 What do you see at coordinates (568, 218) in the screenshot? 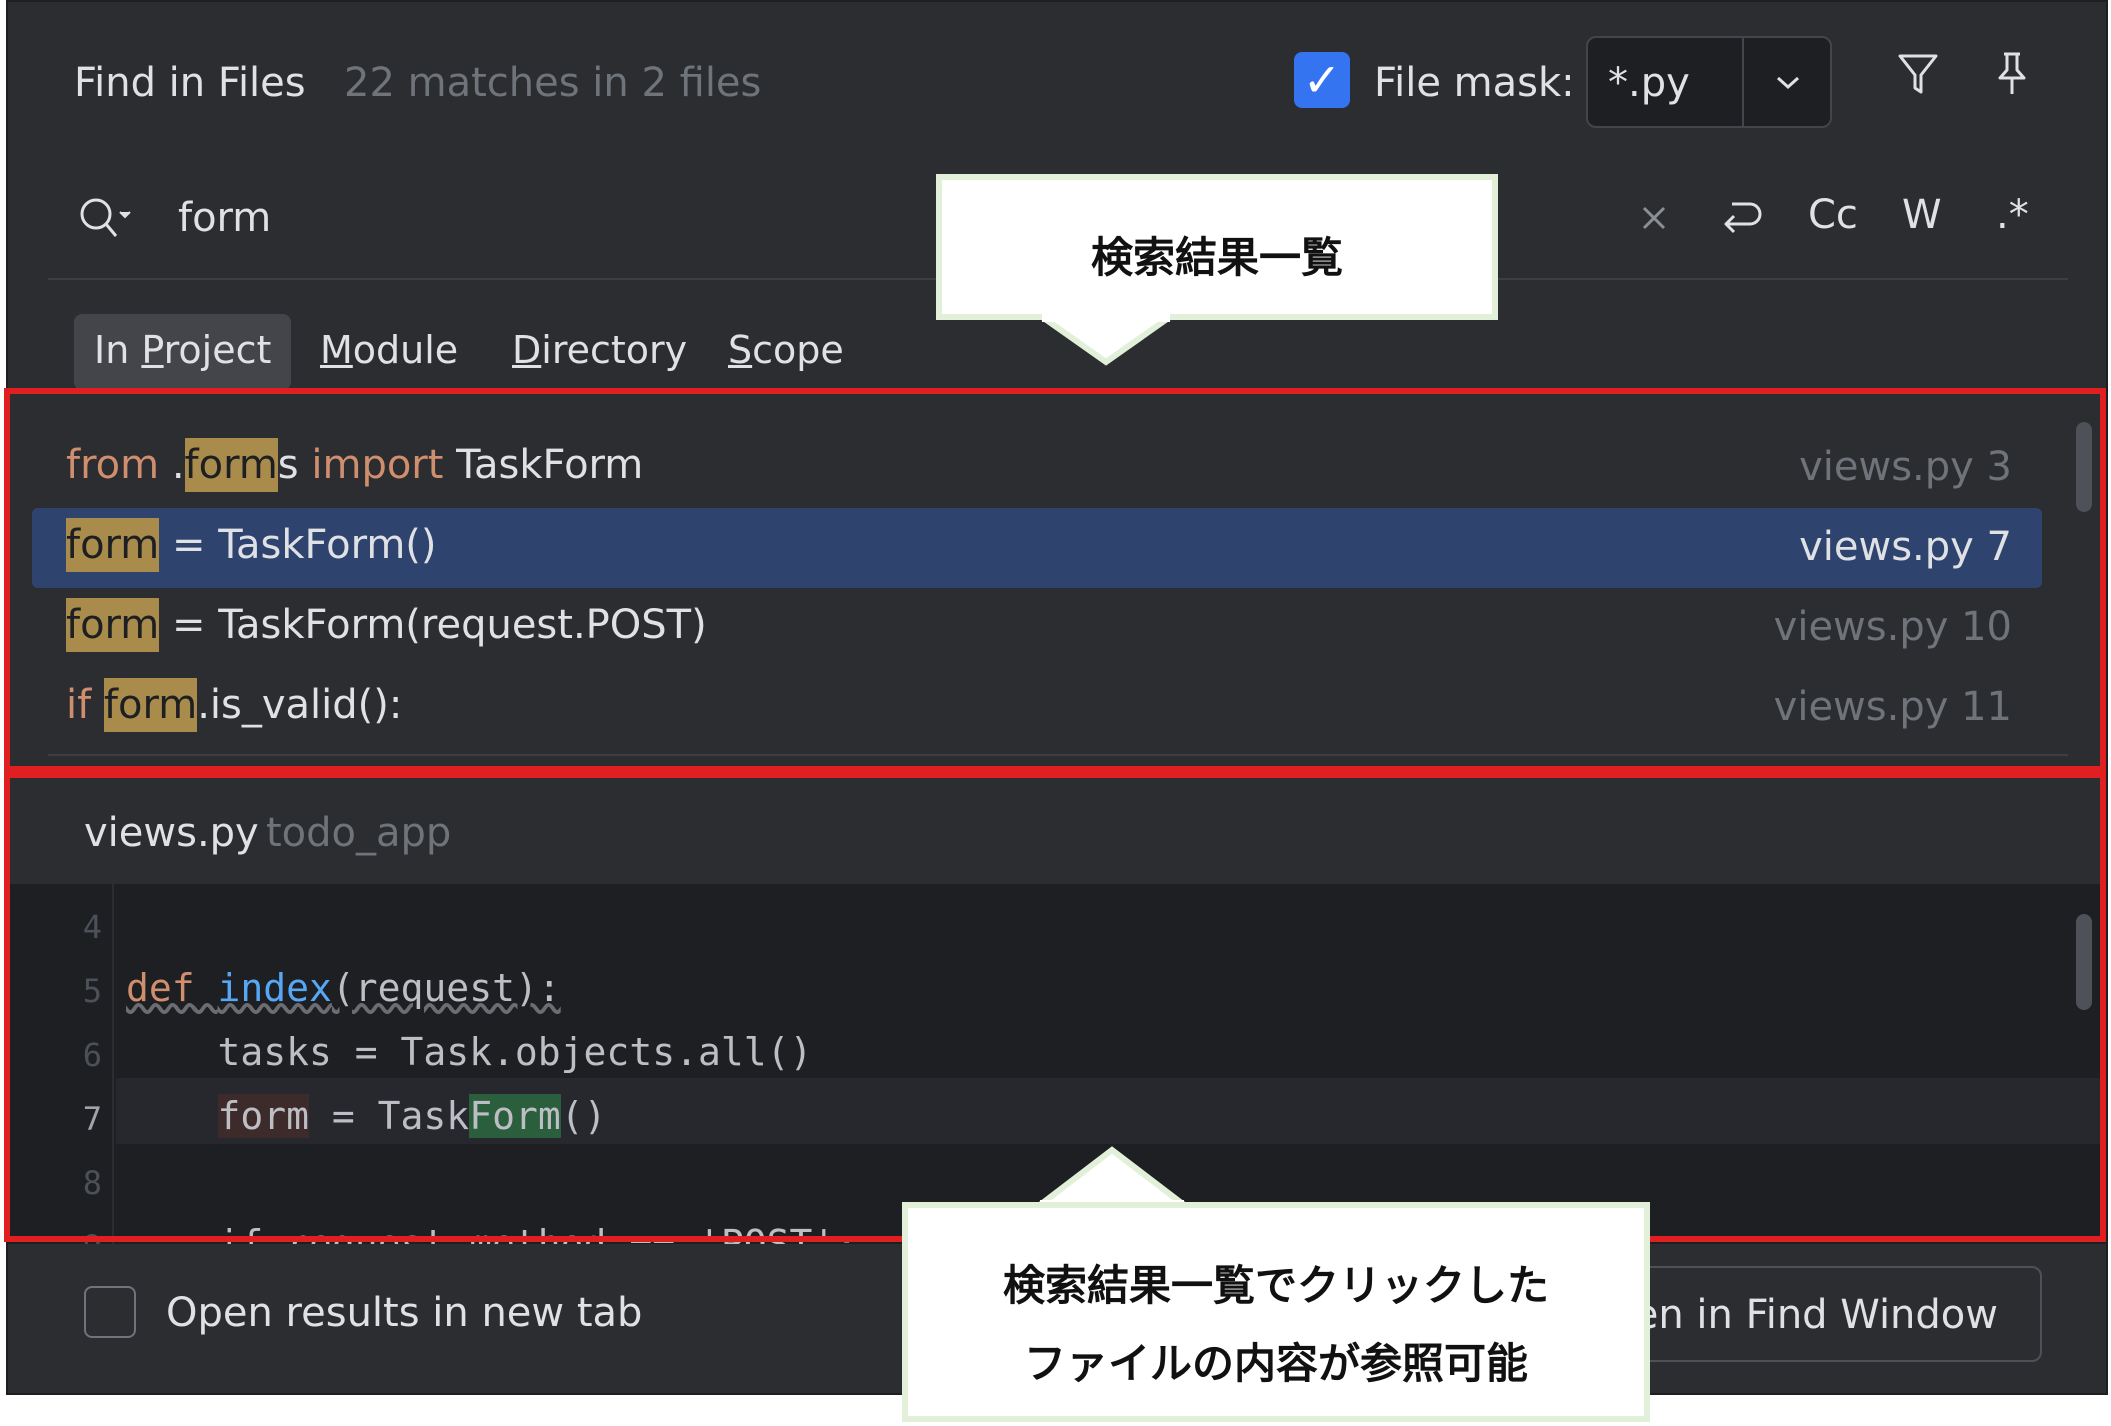
I see `search-input` at bounding box center [568, 218].